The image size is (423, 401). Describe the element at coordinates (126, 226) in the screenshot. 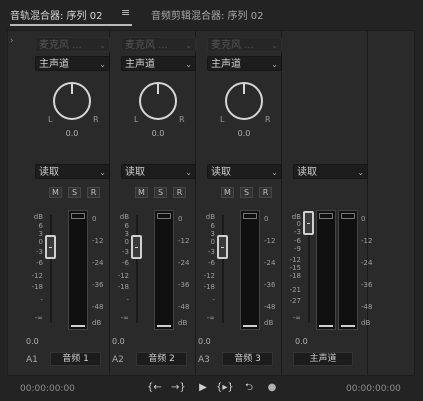

I see `db-scale-label: 6` at that location.